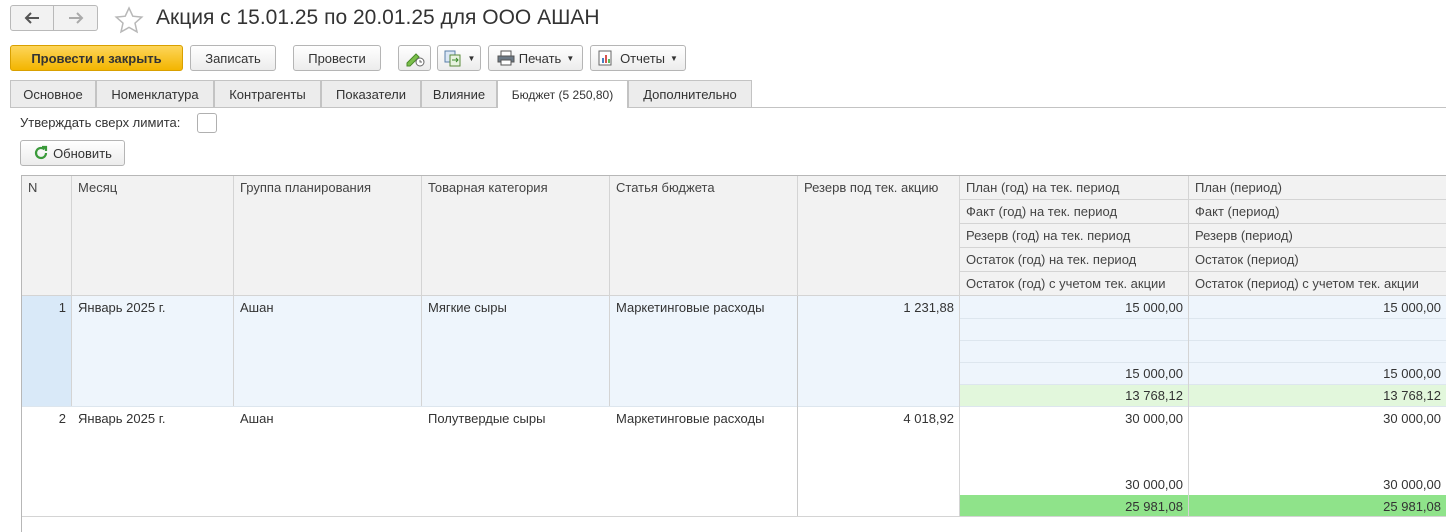 The width and height of the screenshot is (1446, 532). I want to click on col-header-period-fact: Факт (период), so click(1317, 212).